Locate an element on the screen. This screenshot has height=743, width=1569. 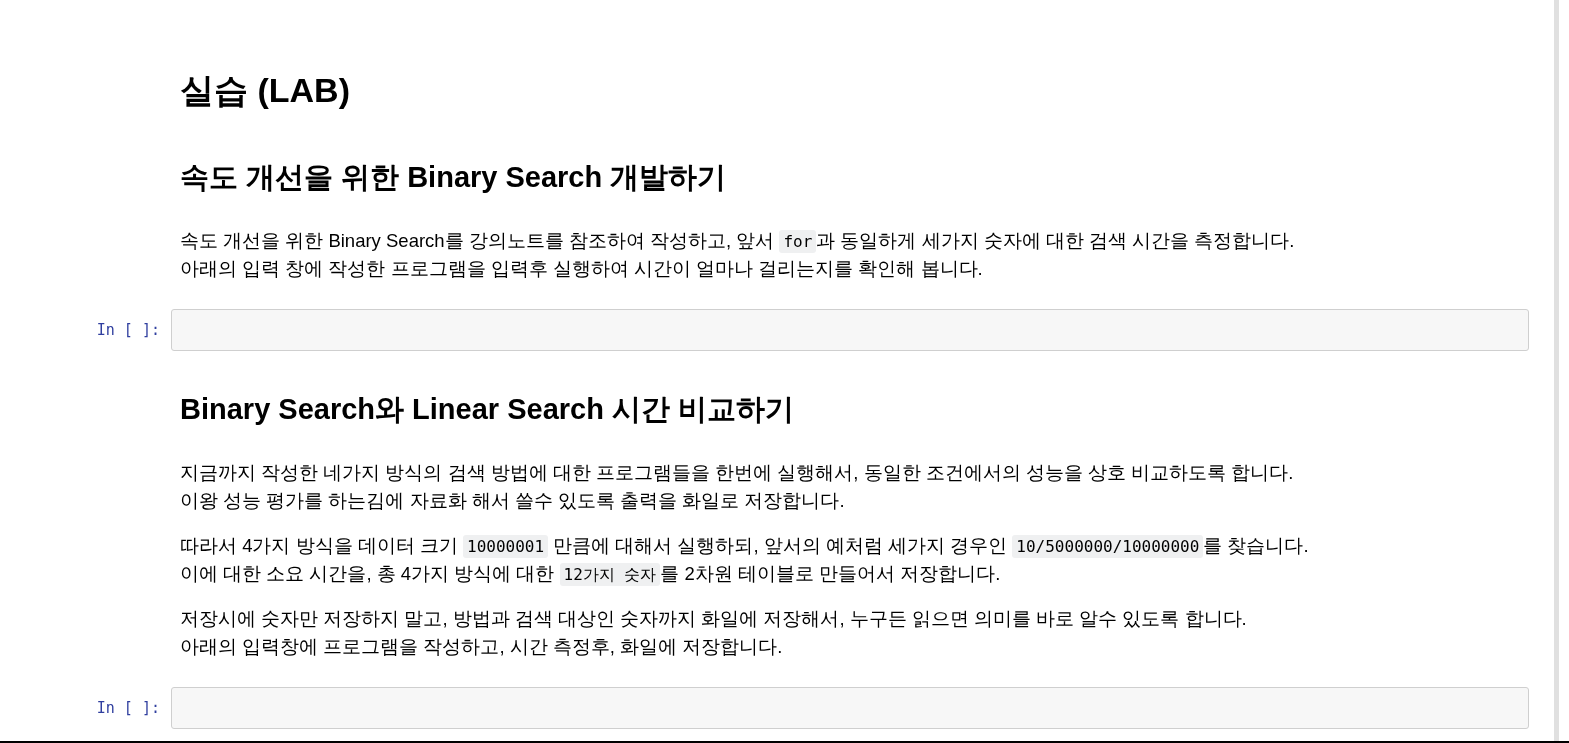
notebook-title: 실습 (LAB) is located at coordinates (265, 90).